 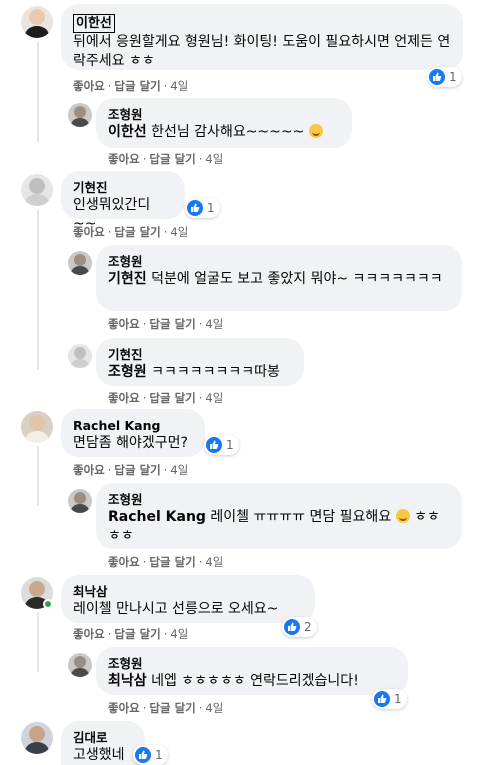 I want to click on comment-bubble: 최낙삼 레이첼 만나시고 선릉으로 오세요~, so click(x=188, y=599).